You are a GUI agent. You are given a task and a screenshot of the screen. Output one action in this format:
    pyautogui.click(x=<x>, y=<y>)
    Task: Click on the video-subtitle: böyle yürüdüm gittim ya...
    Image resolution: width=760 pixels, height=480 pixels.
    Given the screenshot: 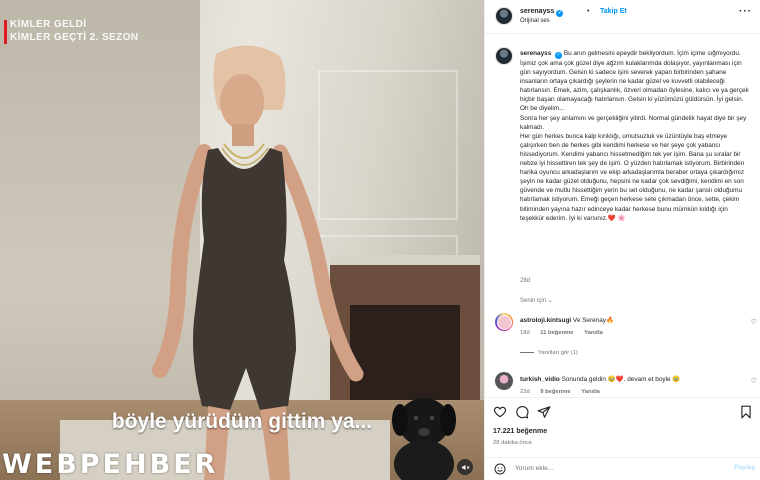 What is the action you would take?
    pyautogui.click(x=242, y=421)
    